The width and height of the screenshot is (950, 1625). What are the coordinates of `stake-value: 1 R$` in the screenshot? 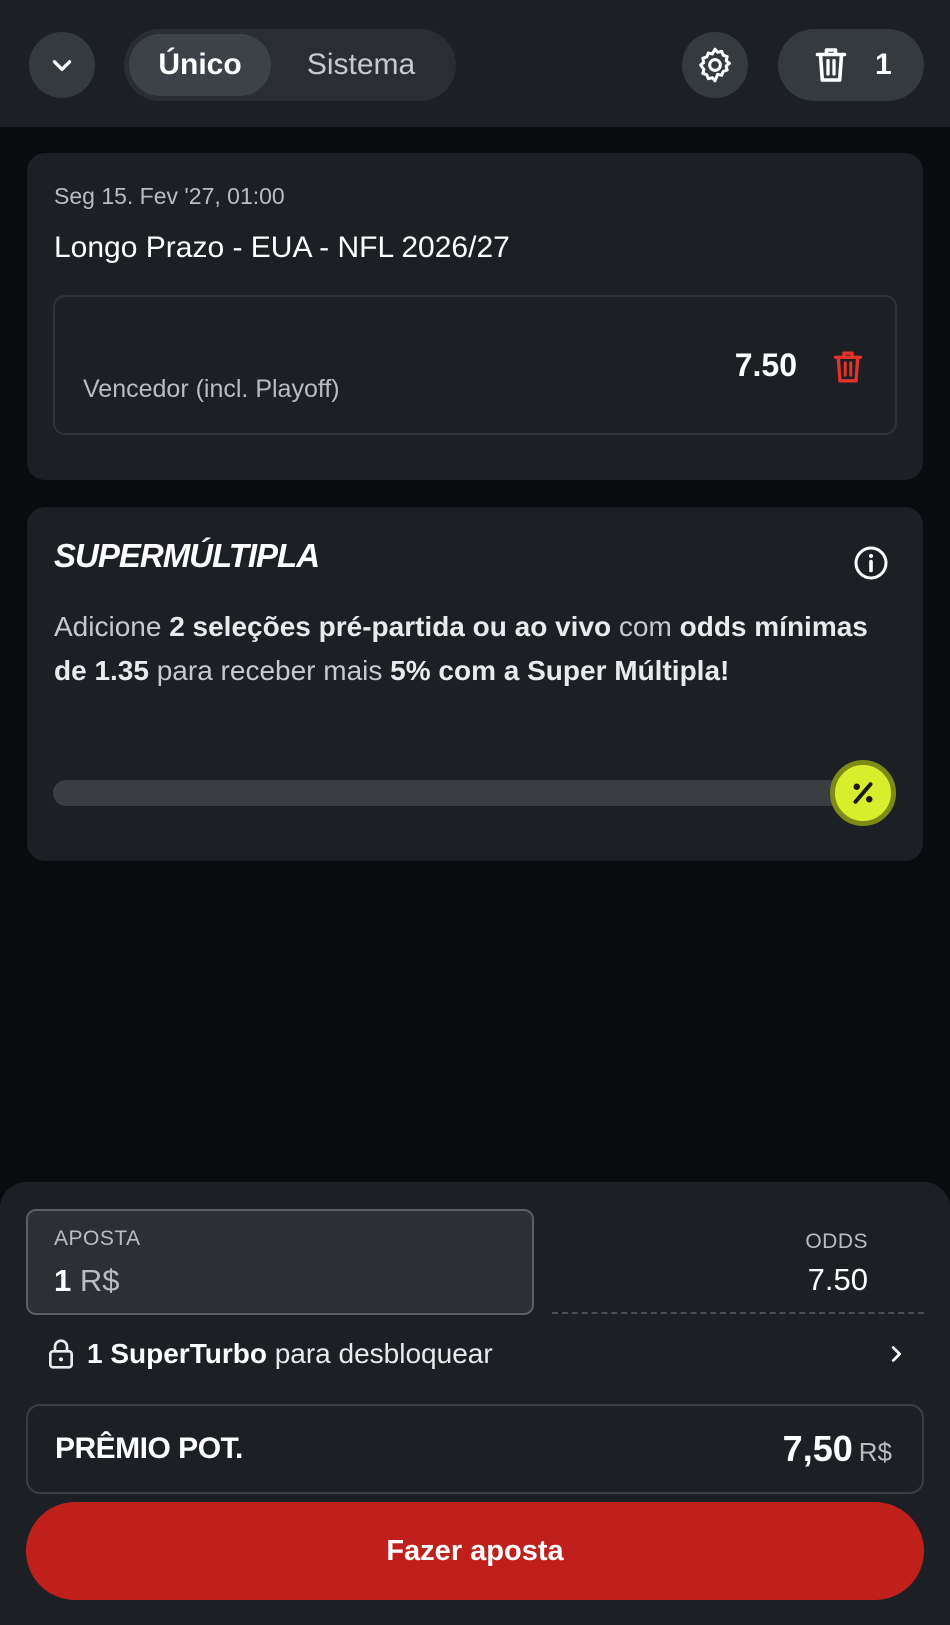 It's located at (87, 1280).